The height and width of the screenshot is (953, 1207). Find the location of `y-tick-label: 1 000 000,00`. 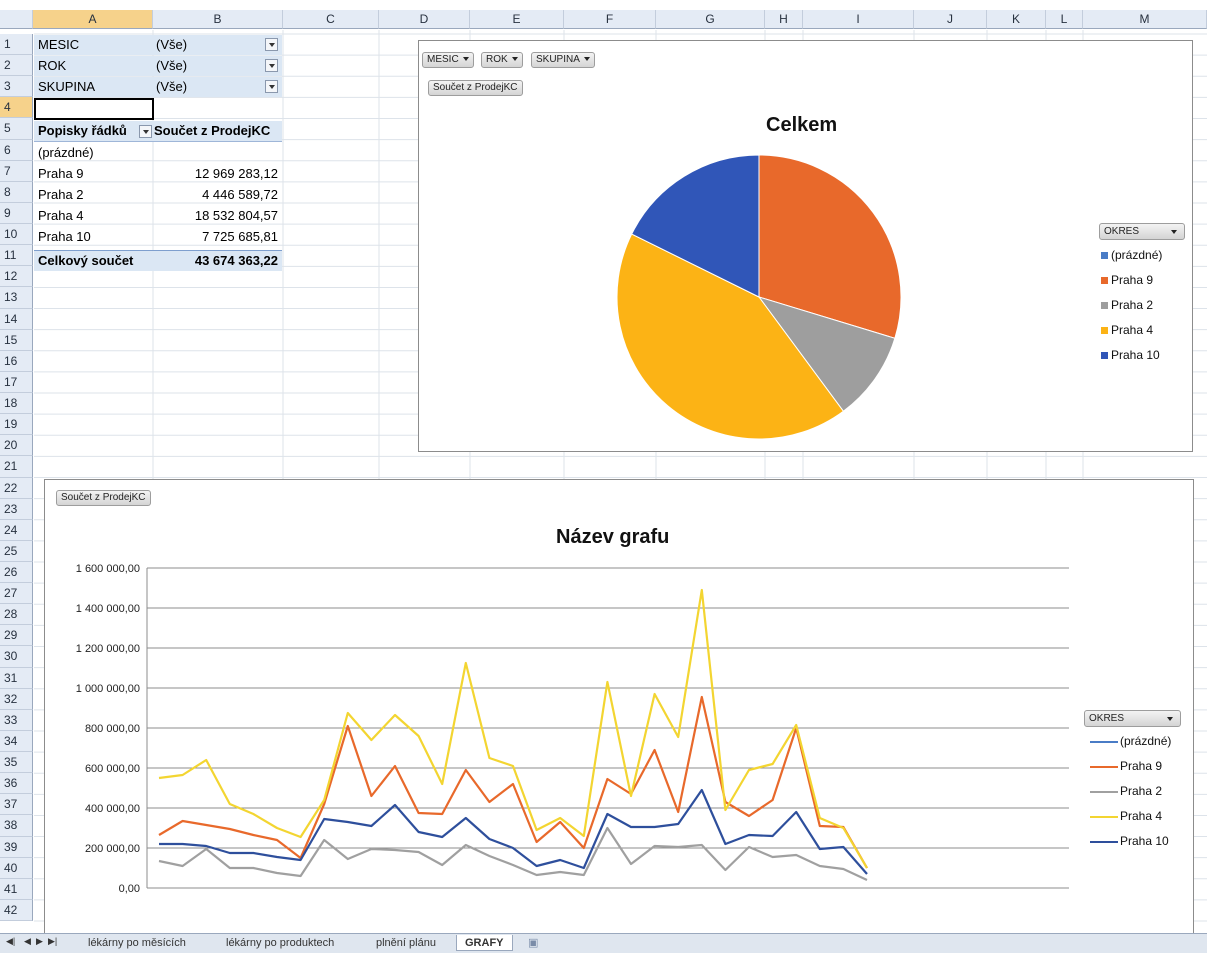

y-tick-label: 1 000 000,00 is located at coordinates (108, 689).